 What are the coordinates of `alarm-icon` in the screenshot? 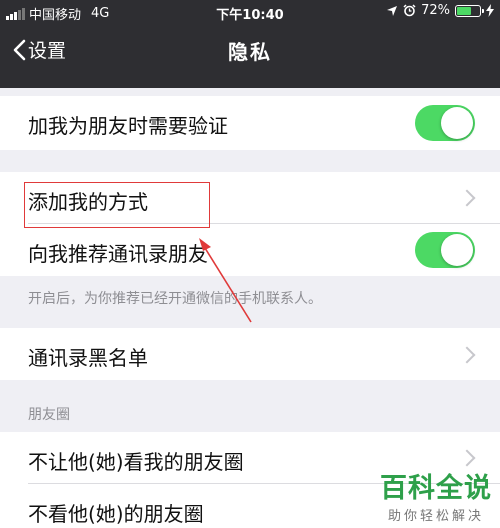 It's located at (409, 10).